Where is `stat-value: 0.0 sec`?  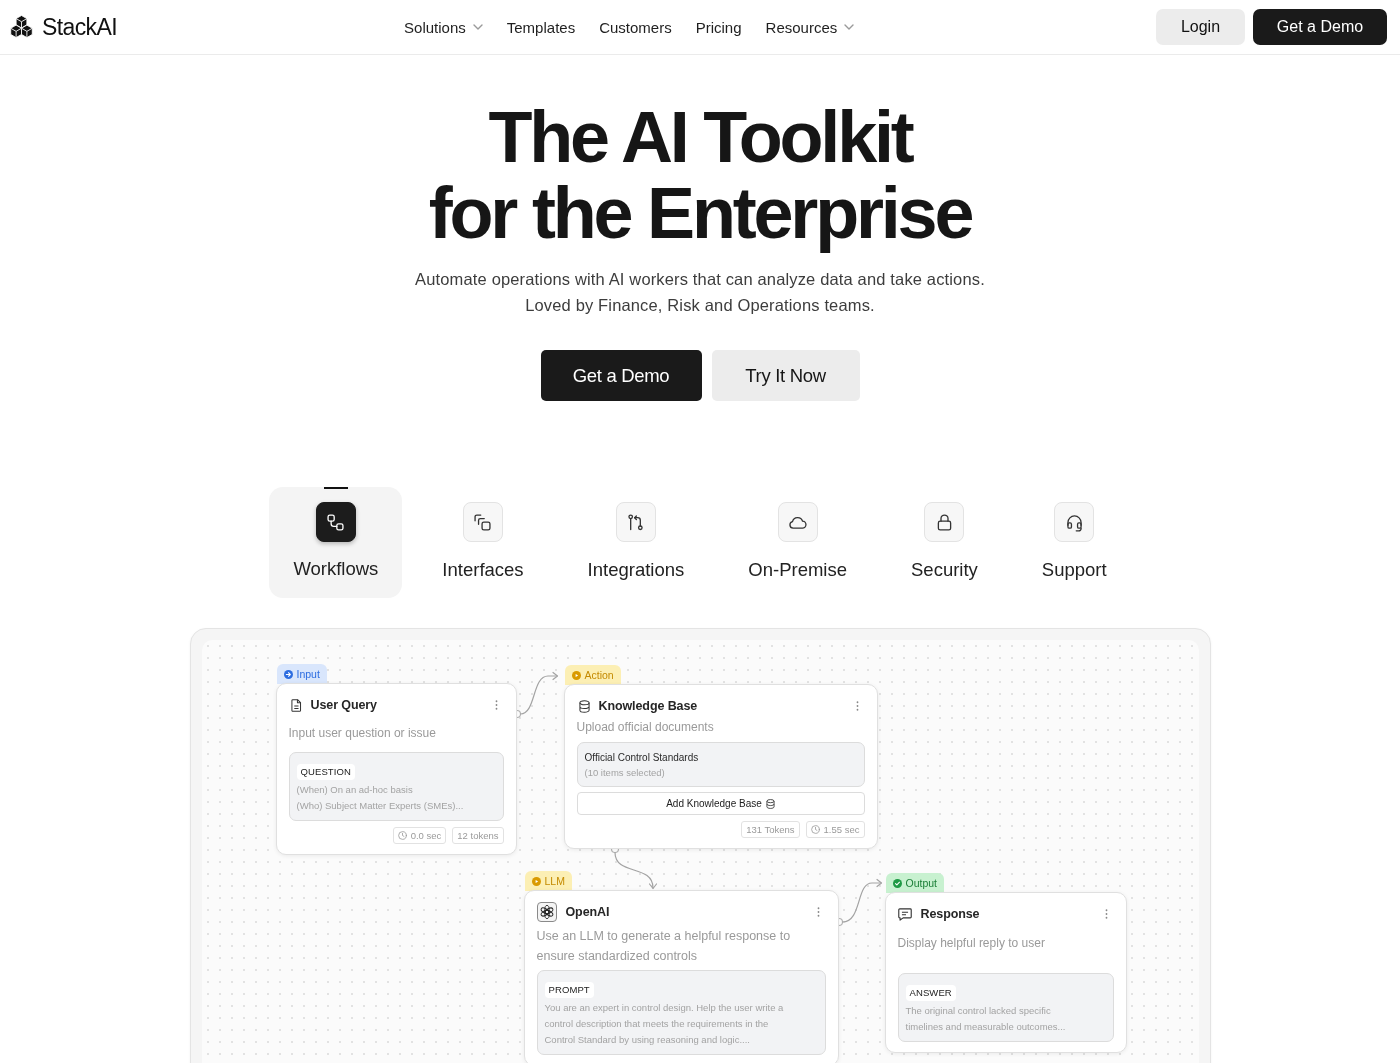 stat-value: 0.0 sec is located at coordinates (426, 835).